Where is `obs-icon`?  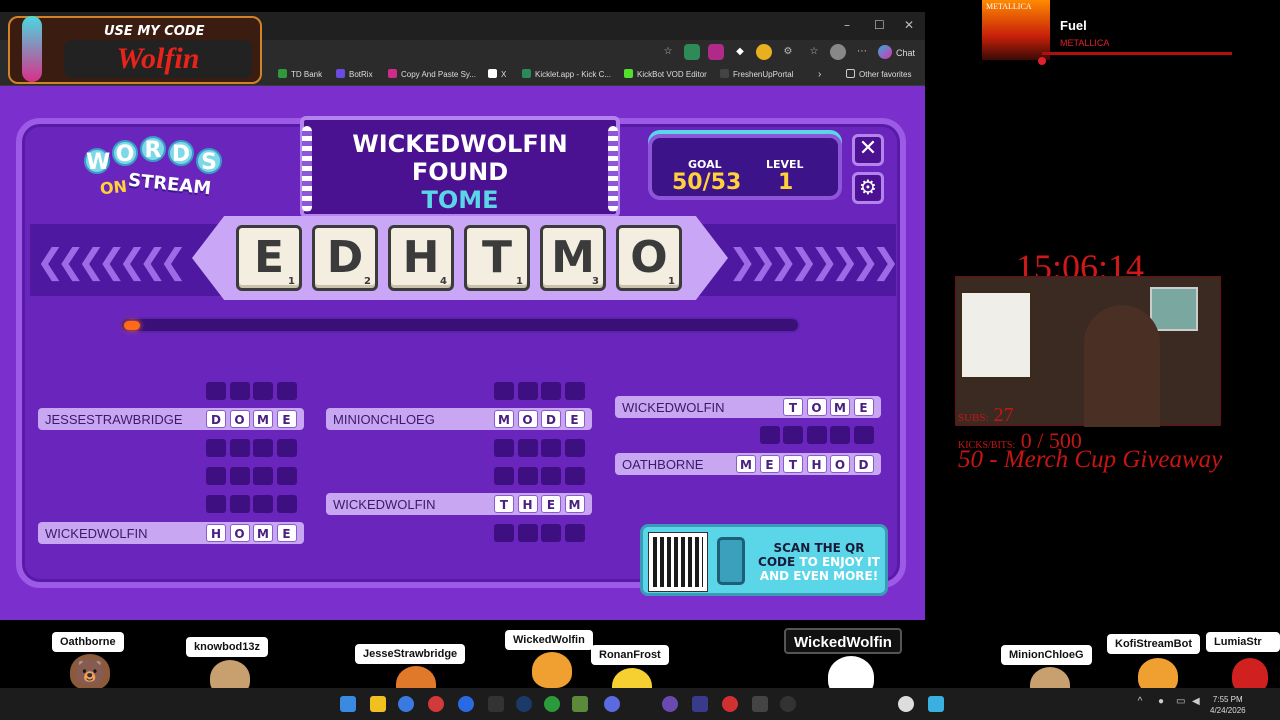 obs-icon is located at coordinates (788, 704).